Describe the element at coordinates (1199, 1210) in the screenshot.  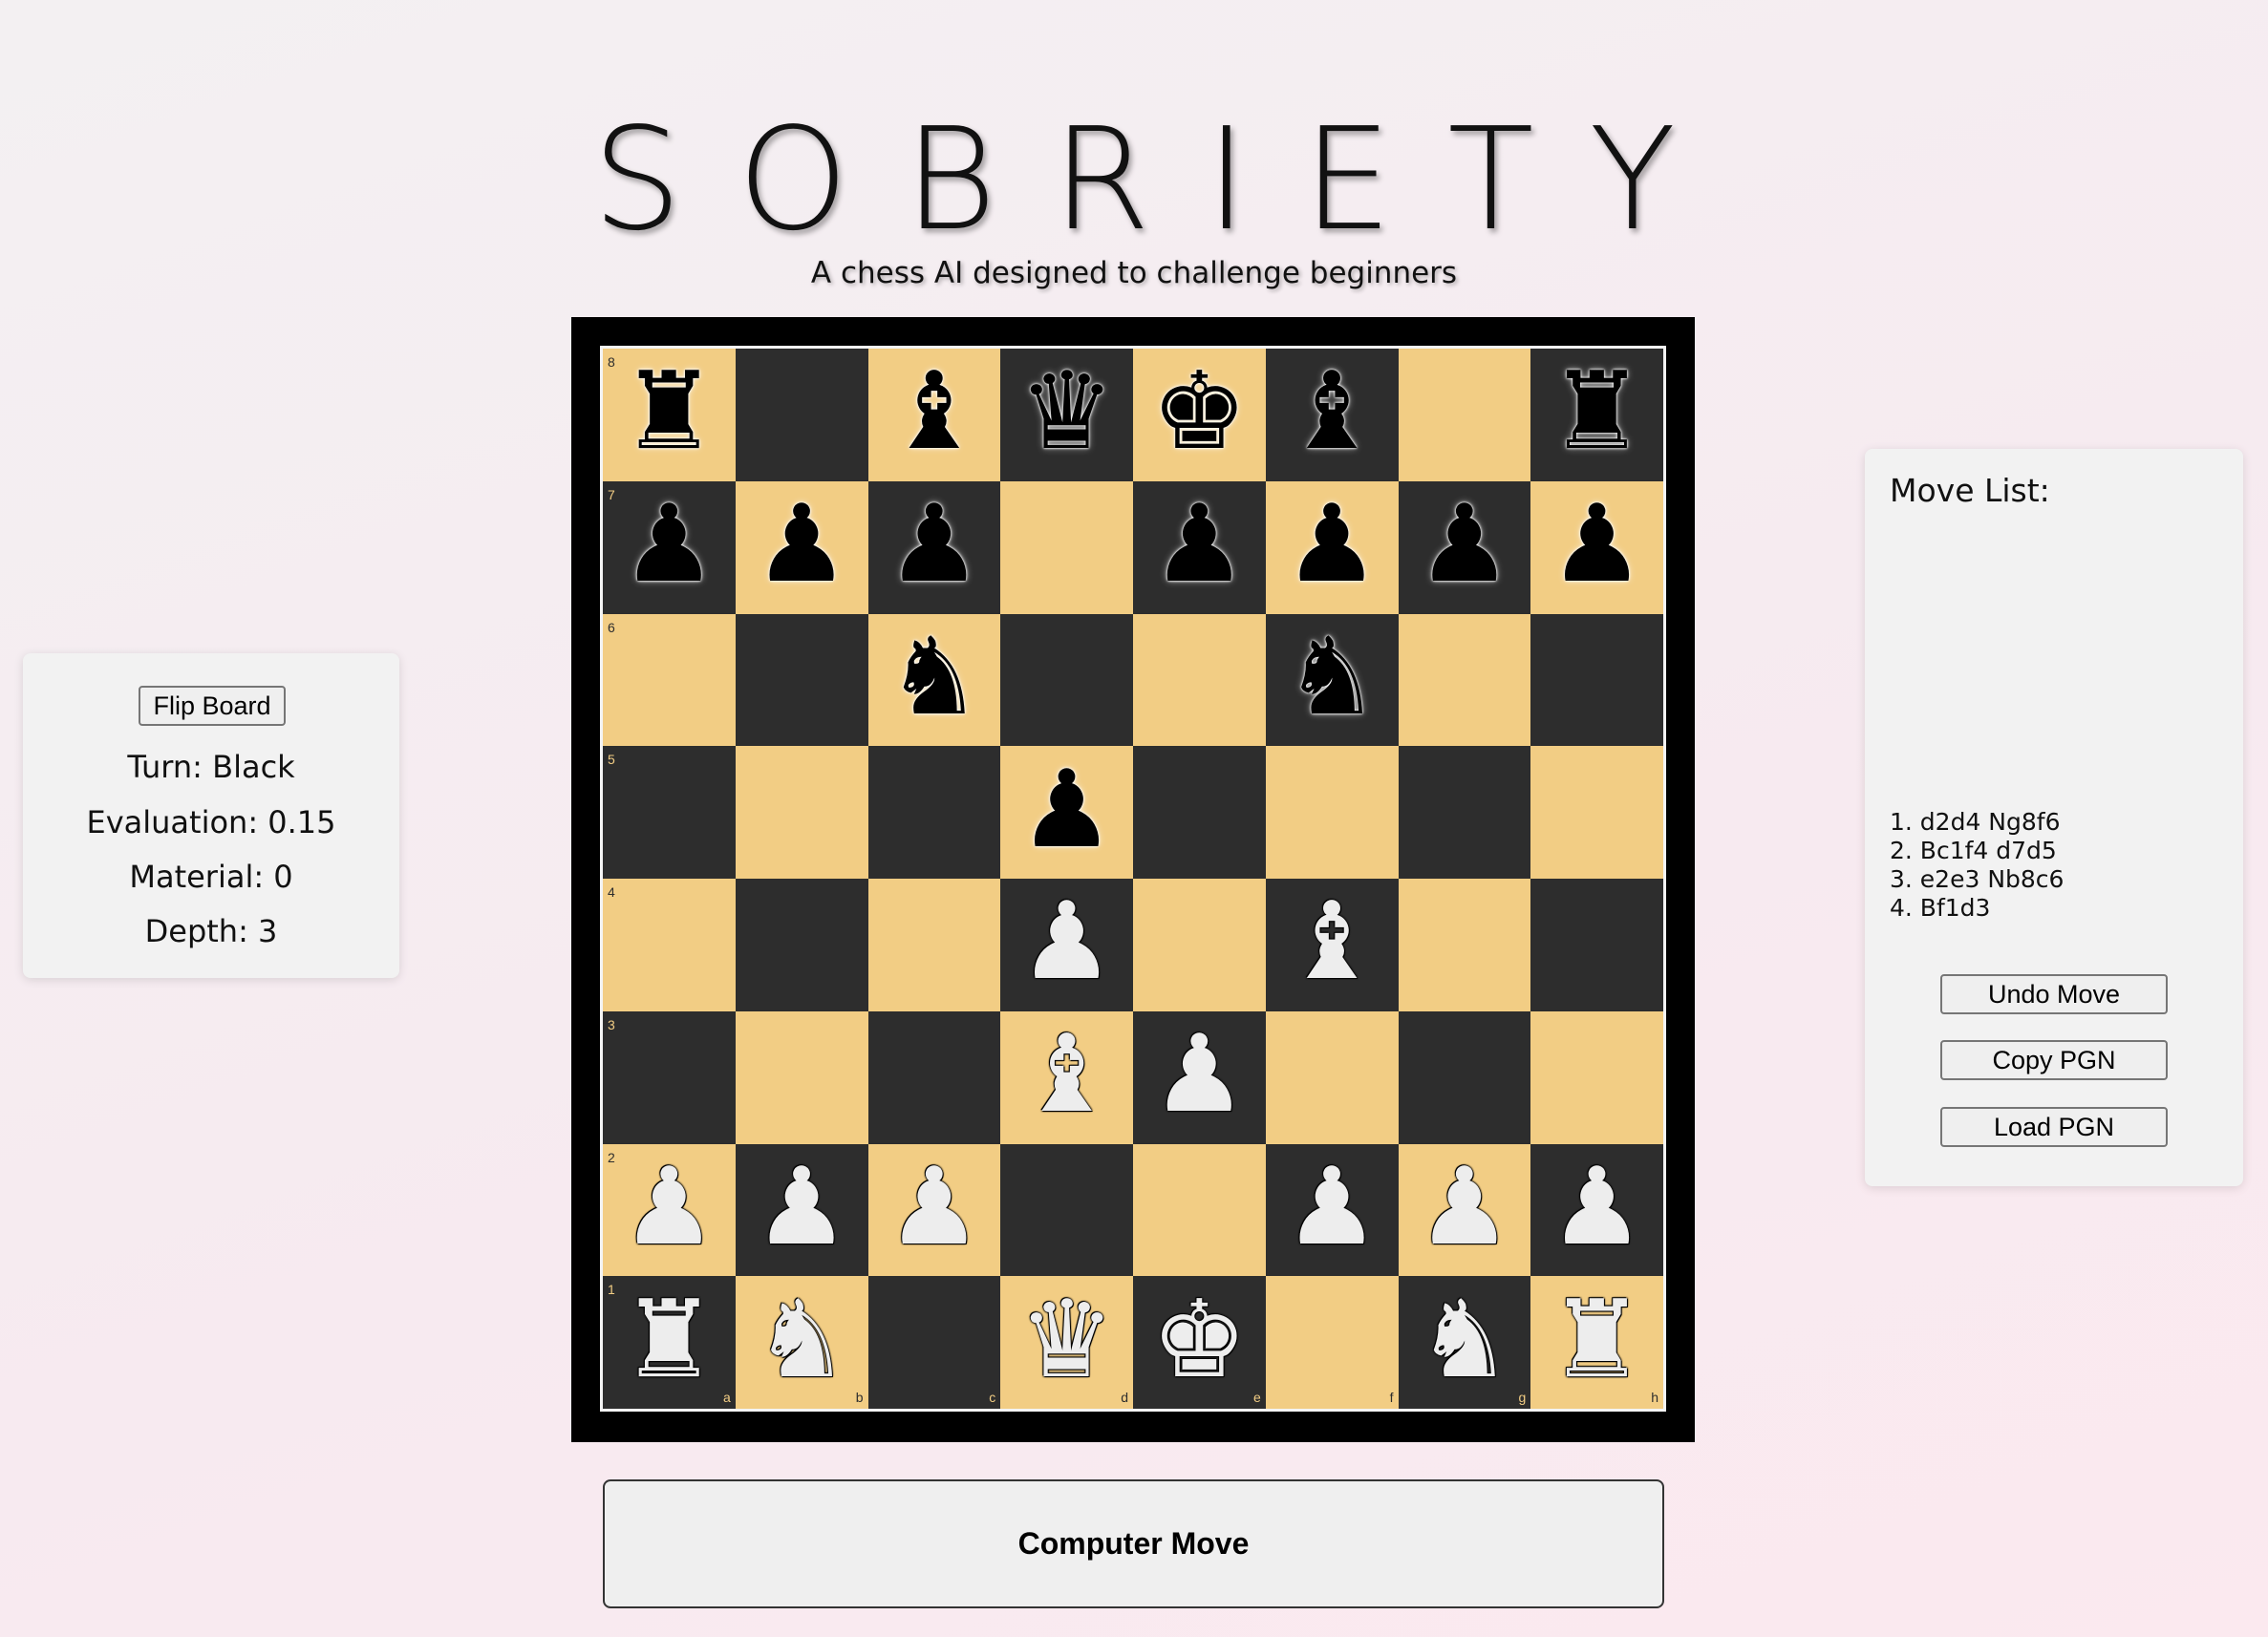
I see `square-e2` at that location.